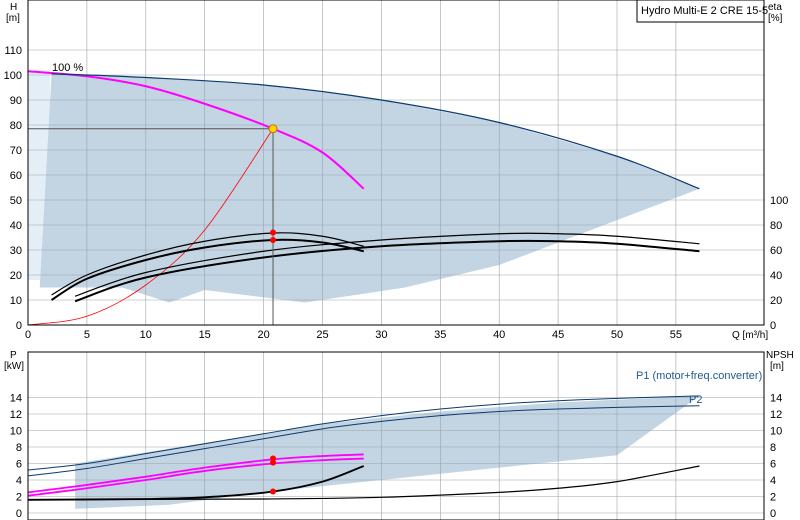  I want to click on eta-tick-label: 100, so click(779, 201).